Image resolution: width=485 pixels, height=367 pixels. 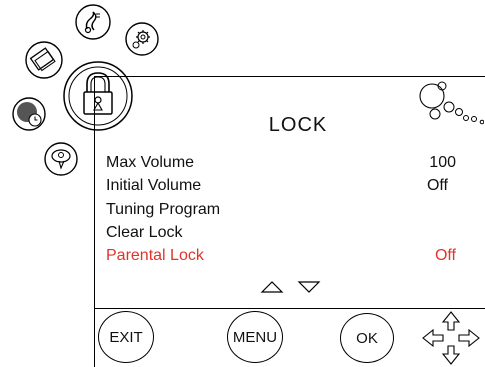 What do you see at coordinates (255, 337) in the screenshot?
I see `menu-button: MENU` at bounding box center [255, 337].